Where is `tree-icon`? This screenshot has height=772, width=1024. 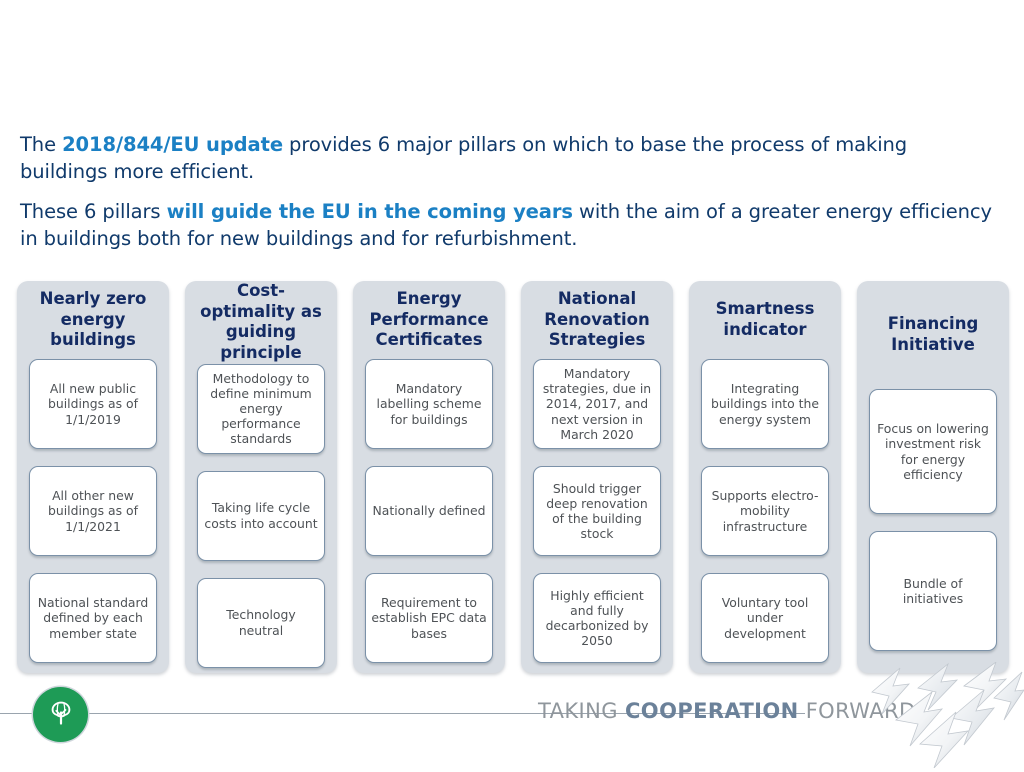 tree-icon is located at coordinates (61, 715).